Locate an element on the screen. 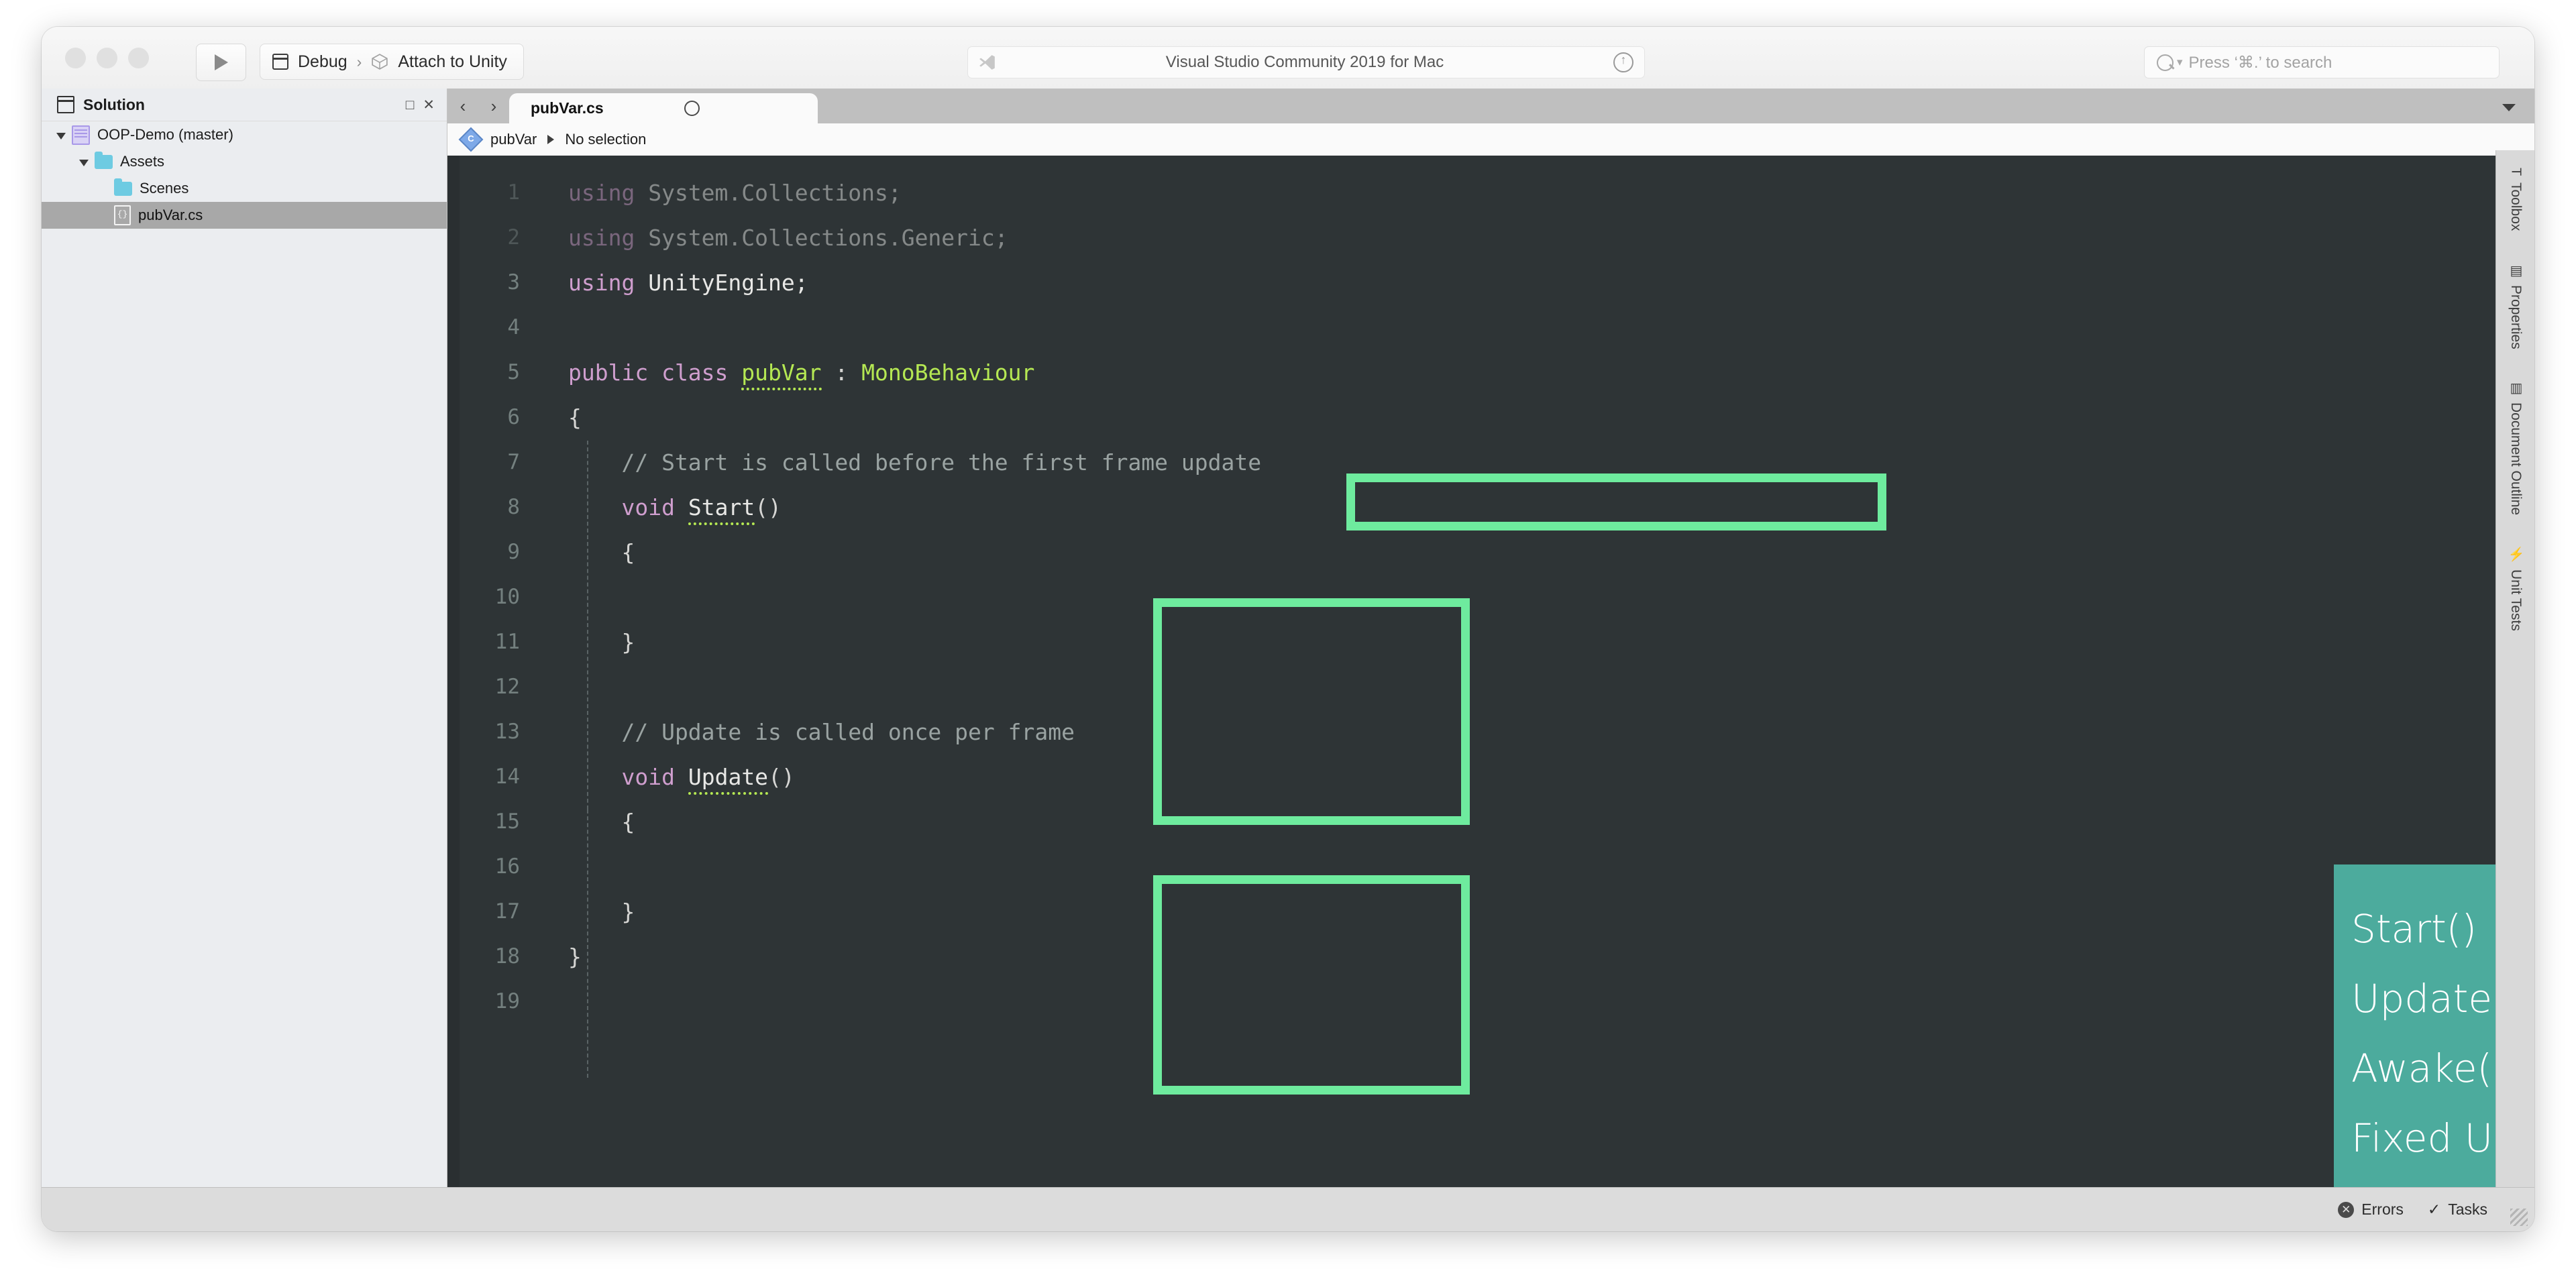 This screenshot has height=1285, width=2576. line-number: 3 is located at coordinates (513, 282).